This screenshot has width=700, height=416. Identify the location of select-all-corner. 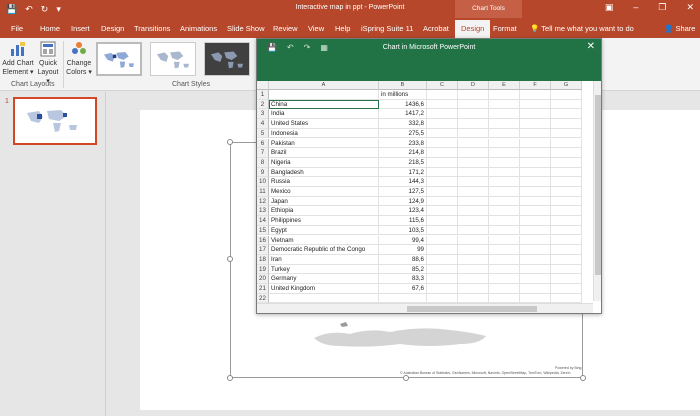
(263, 85).